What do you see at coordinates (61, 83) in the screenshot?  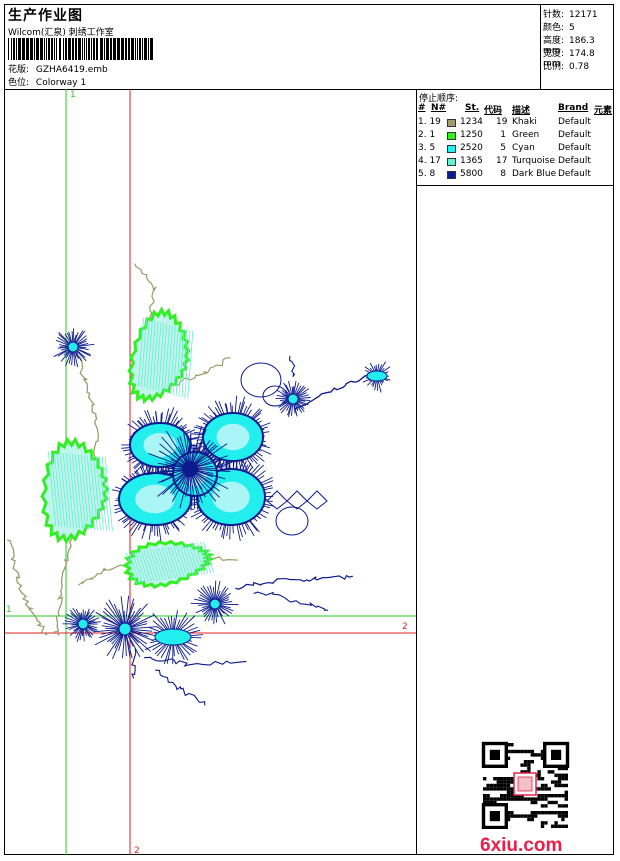 I see `colorway-value: Colorway 1` at bounding box center [61, 83].